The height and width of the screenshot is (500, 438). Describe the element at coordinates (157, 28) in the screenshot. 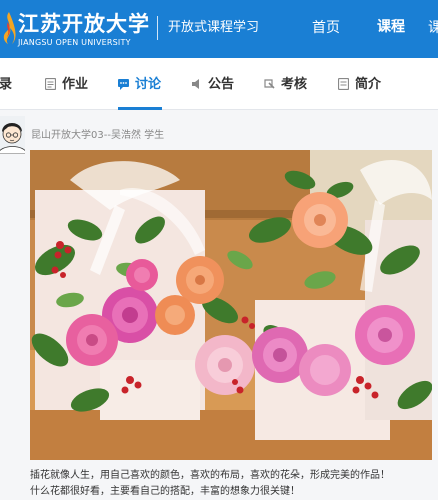

I see `header-divider` at that location.